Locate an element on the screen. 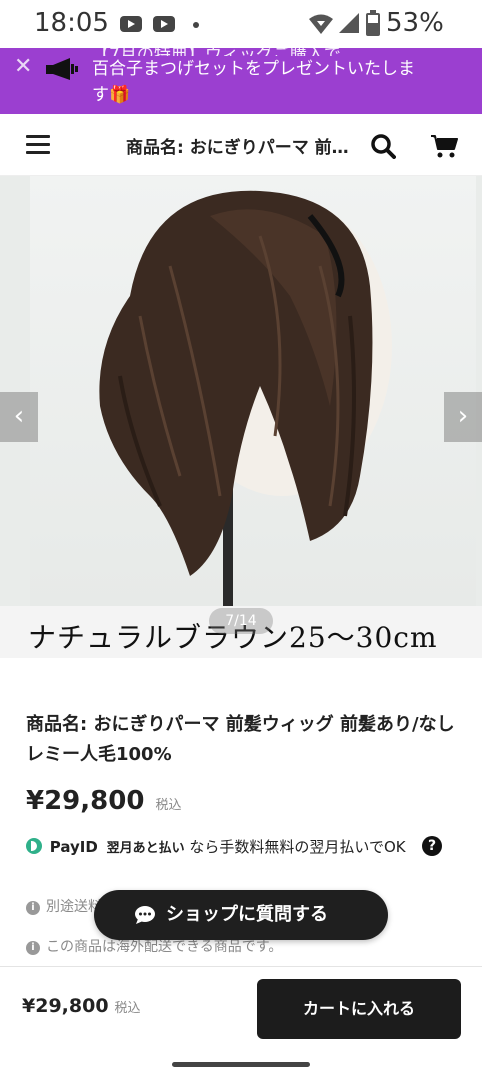 The image size is (482, 1080). chat-bubble-icon is located at coordinates (145, 915).